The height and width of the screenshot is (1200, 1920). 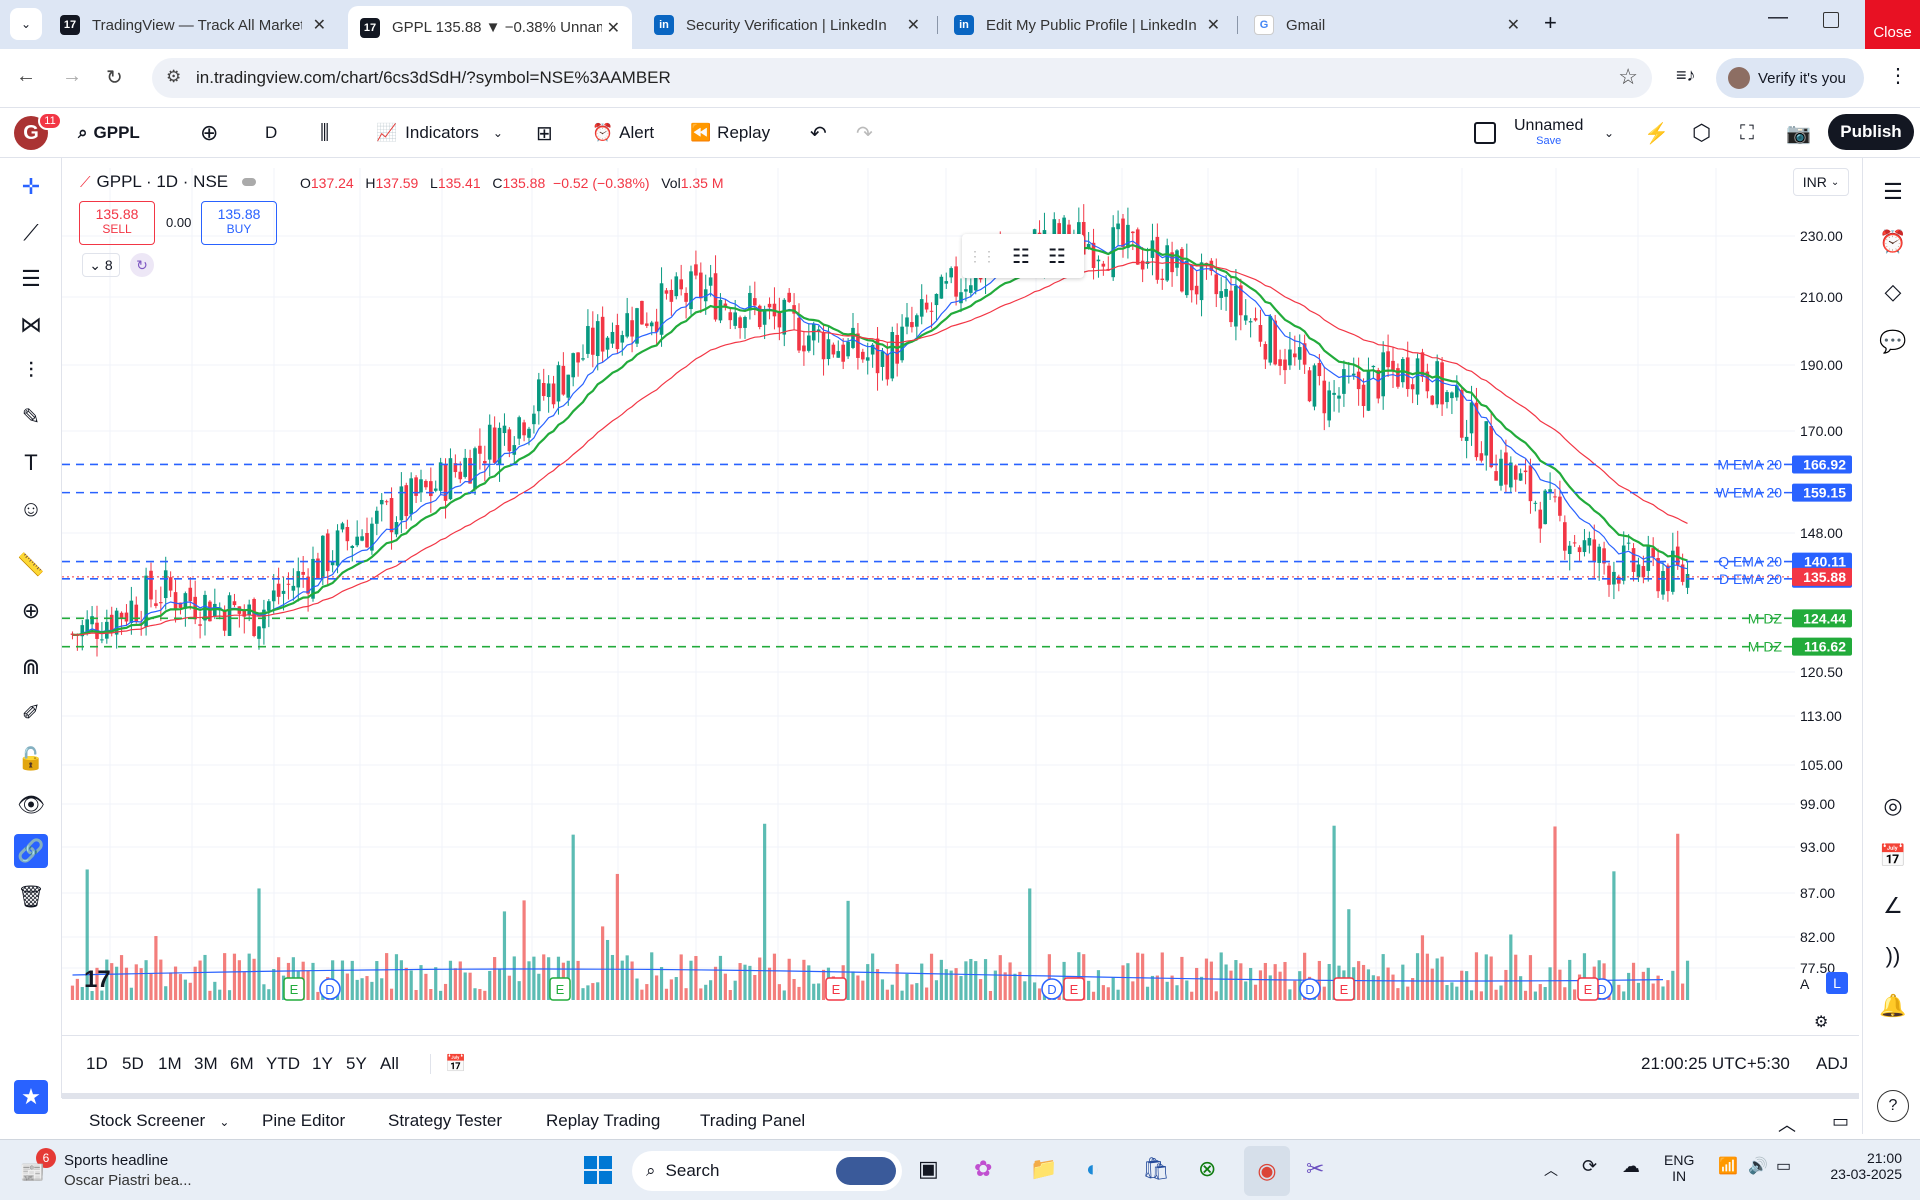 What do you see at coordinates (1821, 182) in the screenshot?
I see `currency-selector: INR ⌄` at bounding box center [1821, 182].